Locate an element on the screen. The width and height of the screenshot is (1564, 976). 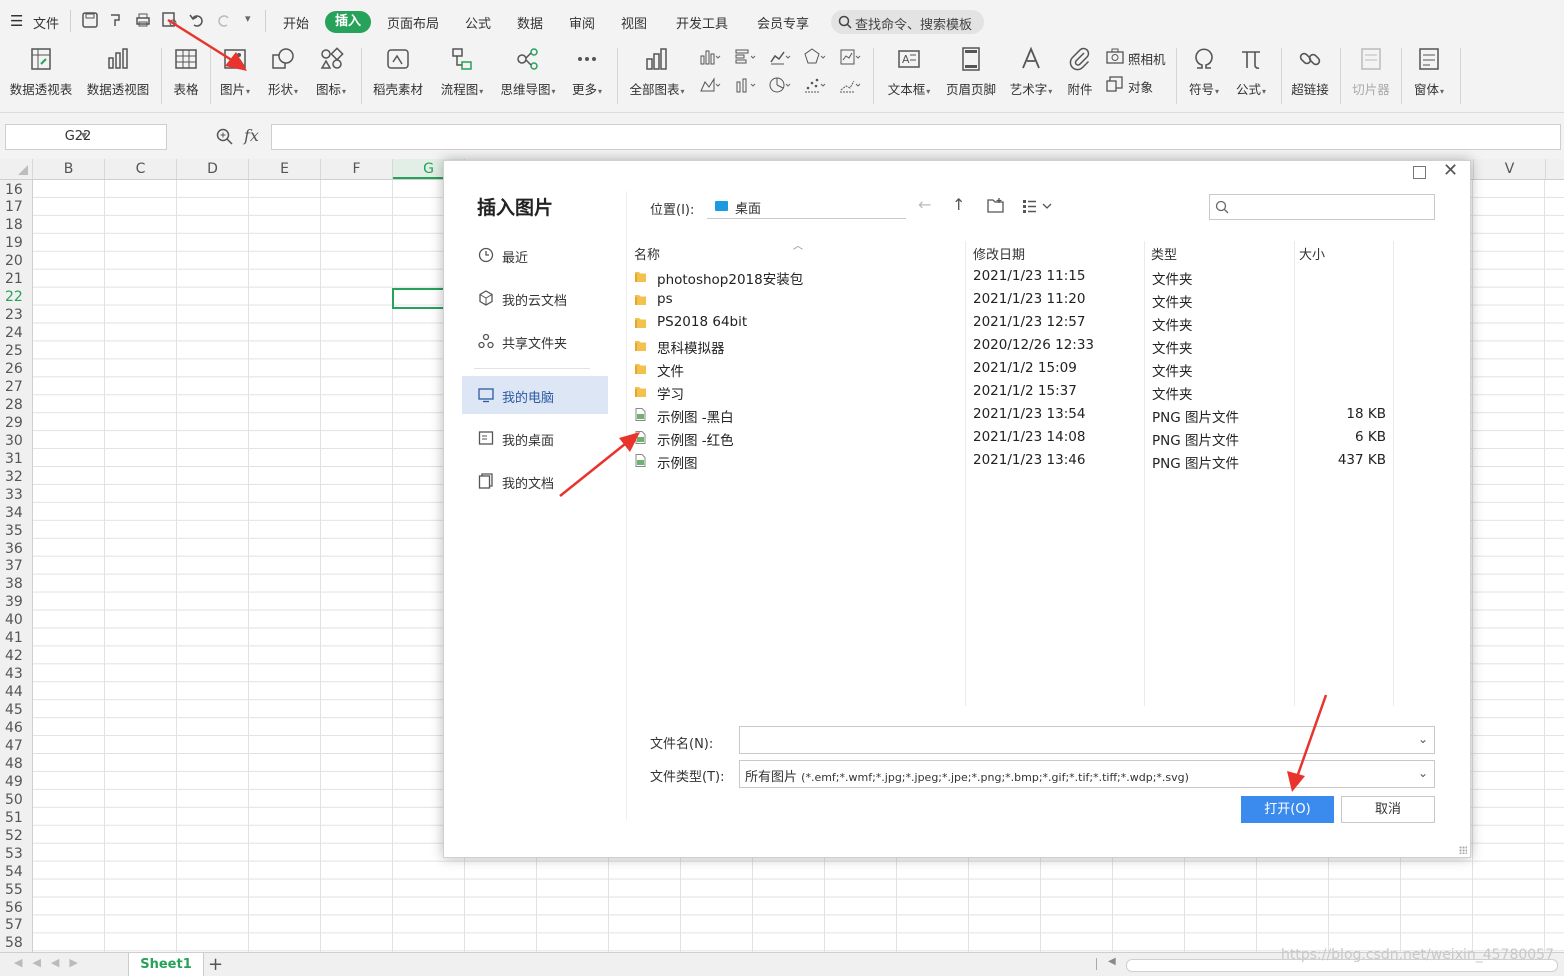
name-box: G22 ▼ is located at coordinates (86, 137).